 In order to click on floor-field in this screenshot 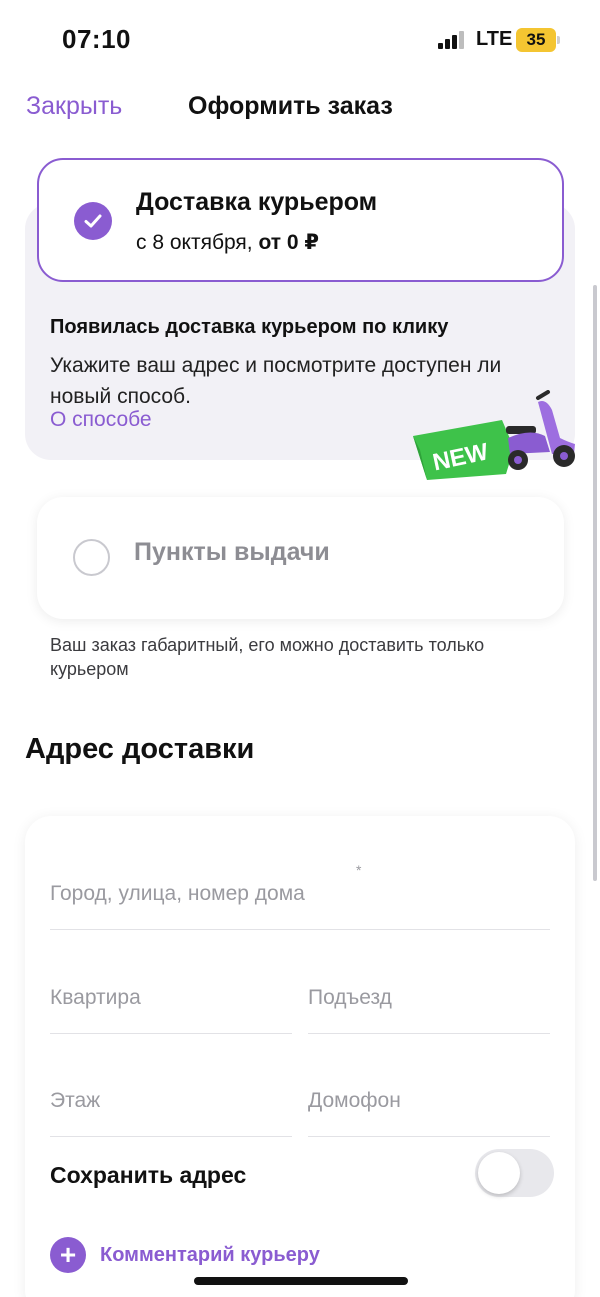, I will do `click(171, 1101)`.